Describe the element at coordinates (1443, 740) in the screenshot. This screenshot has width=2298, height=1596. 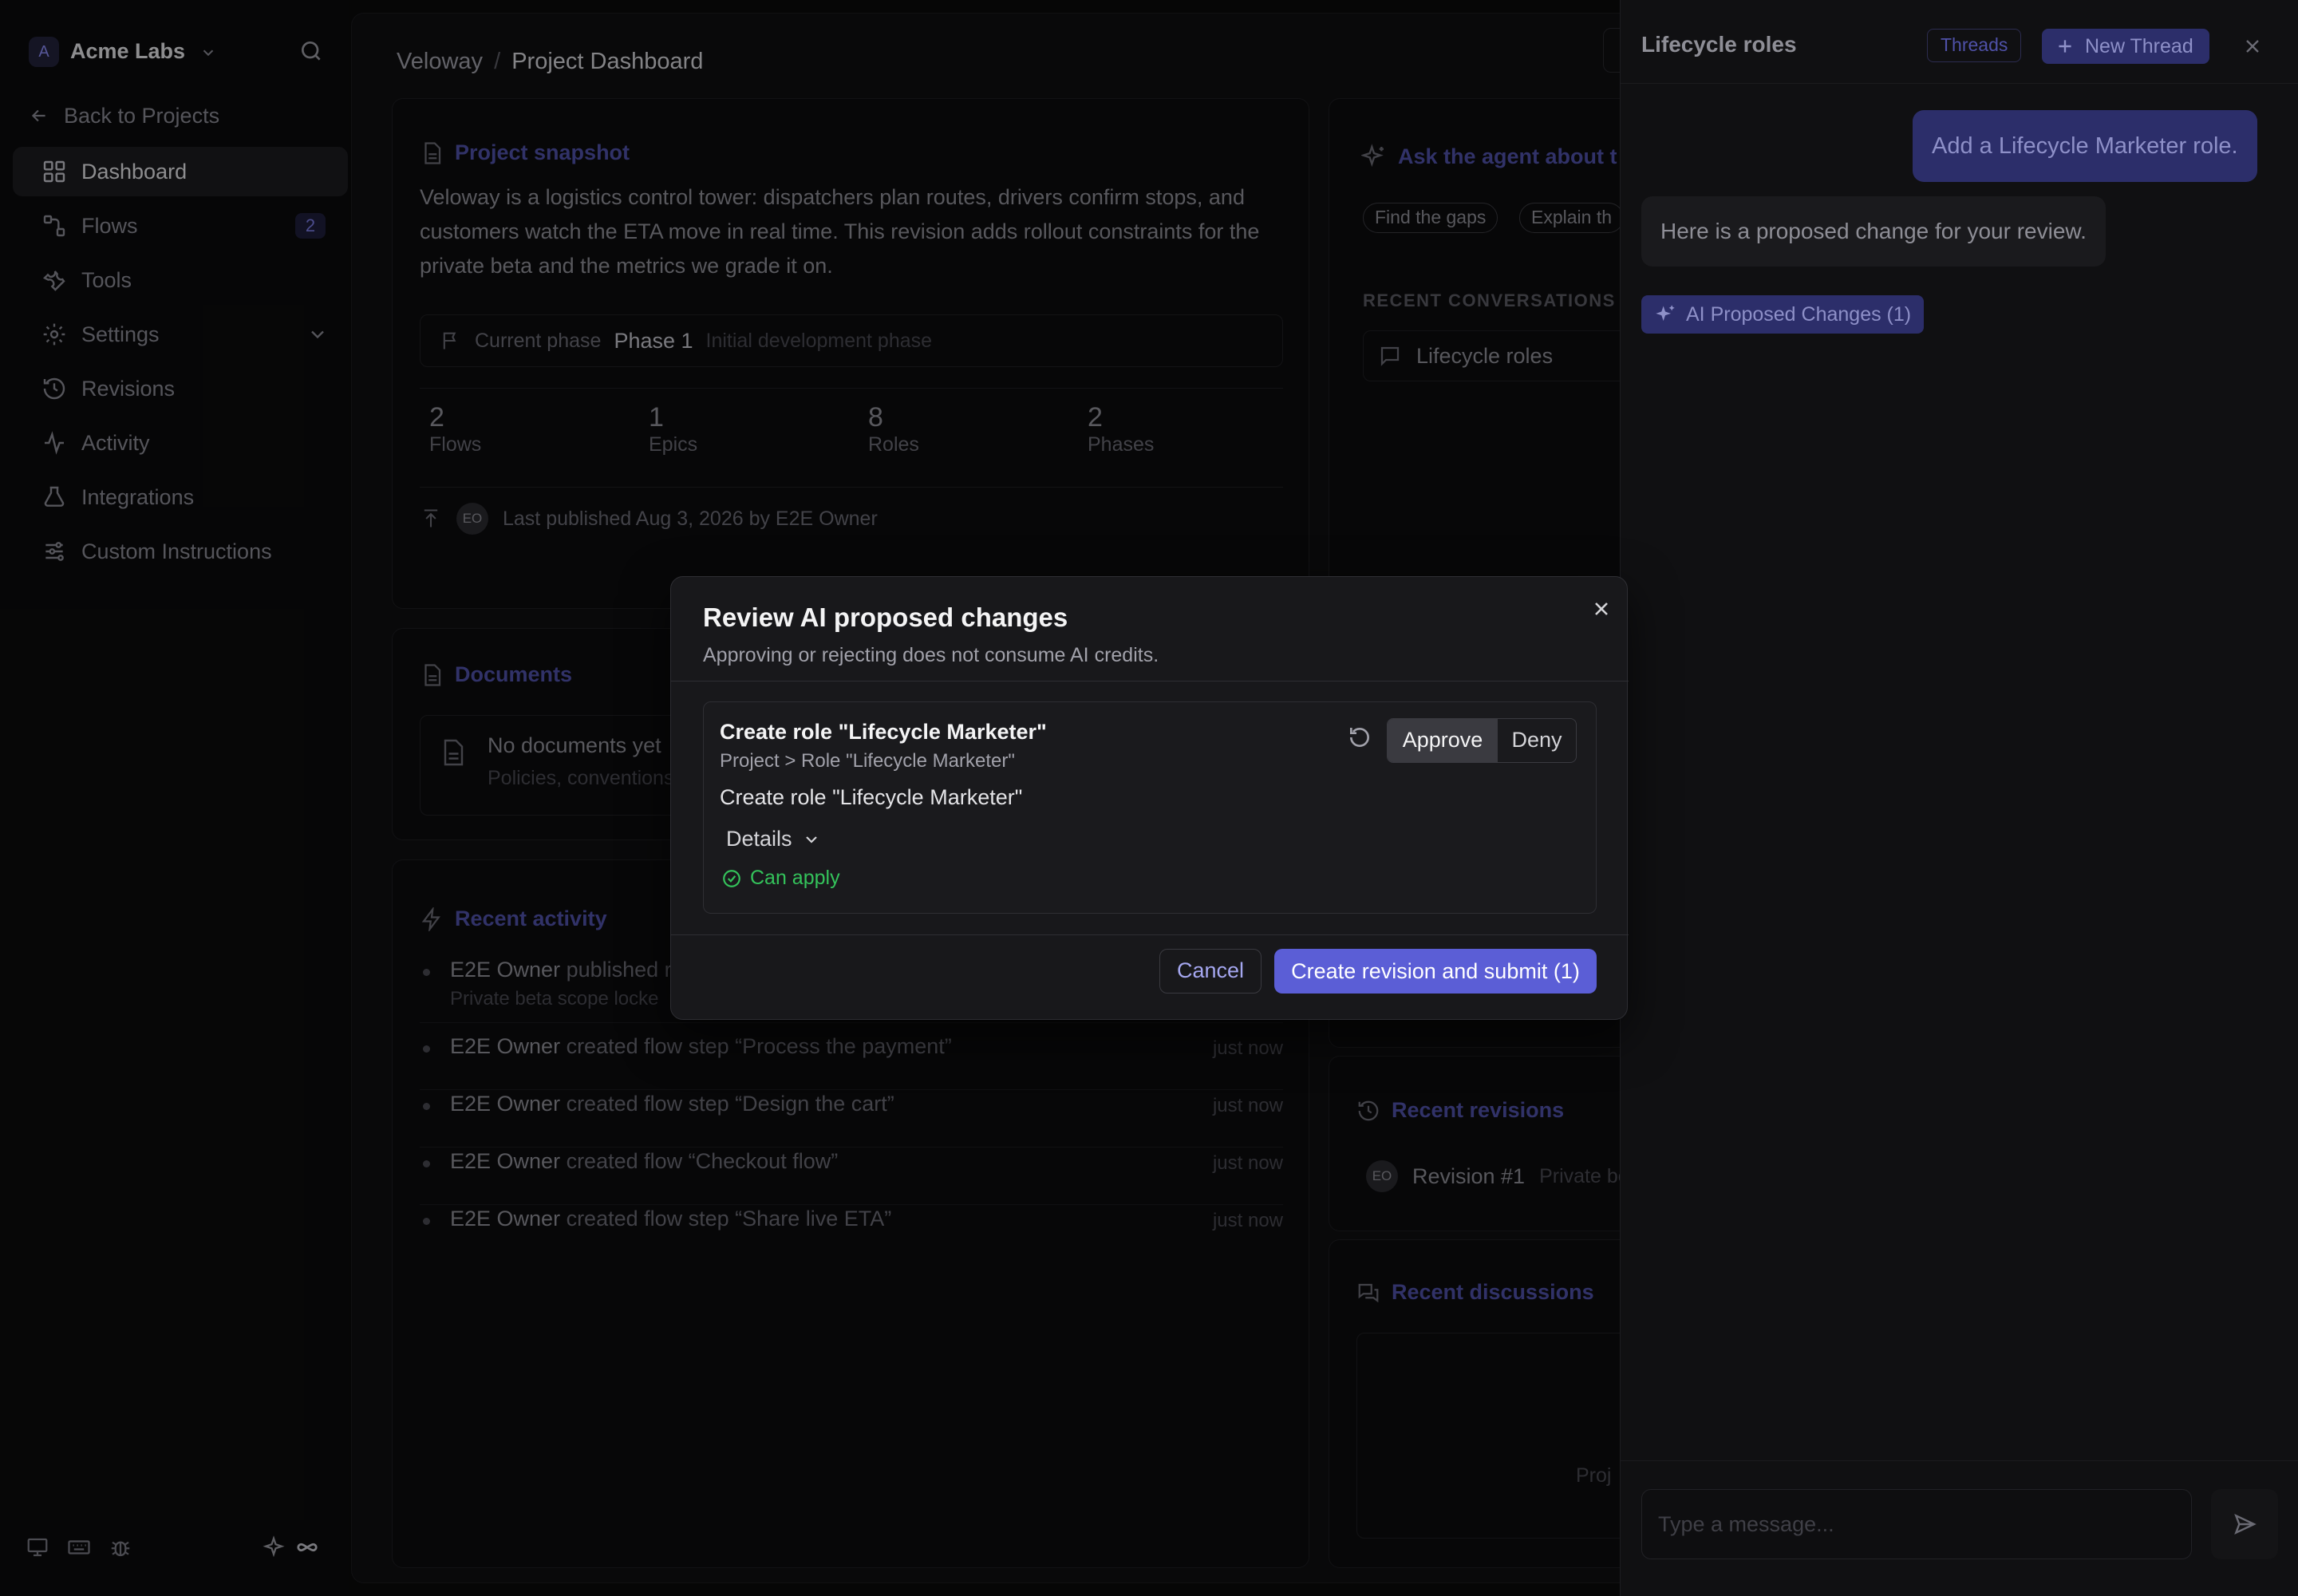
I see `approve-button: Approve` at that location.